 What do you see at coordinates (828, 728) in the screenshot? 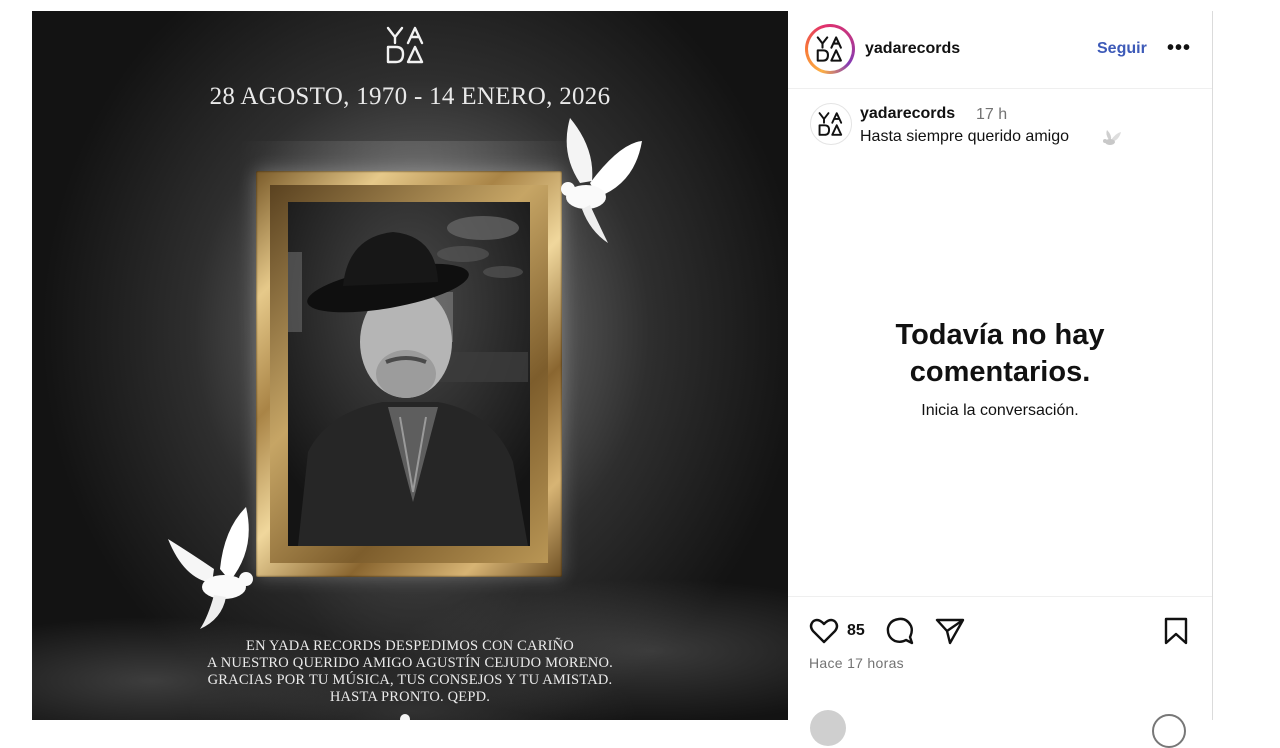
I see `current-user-avatar` at bounding box center [828, 728].